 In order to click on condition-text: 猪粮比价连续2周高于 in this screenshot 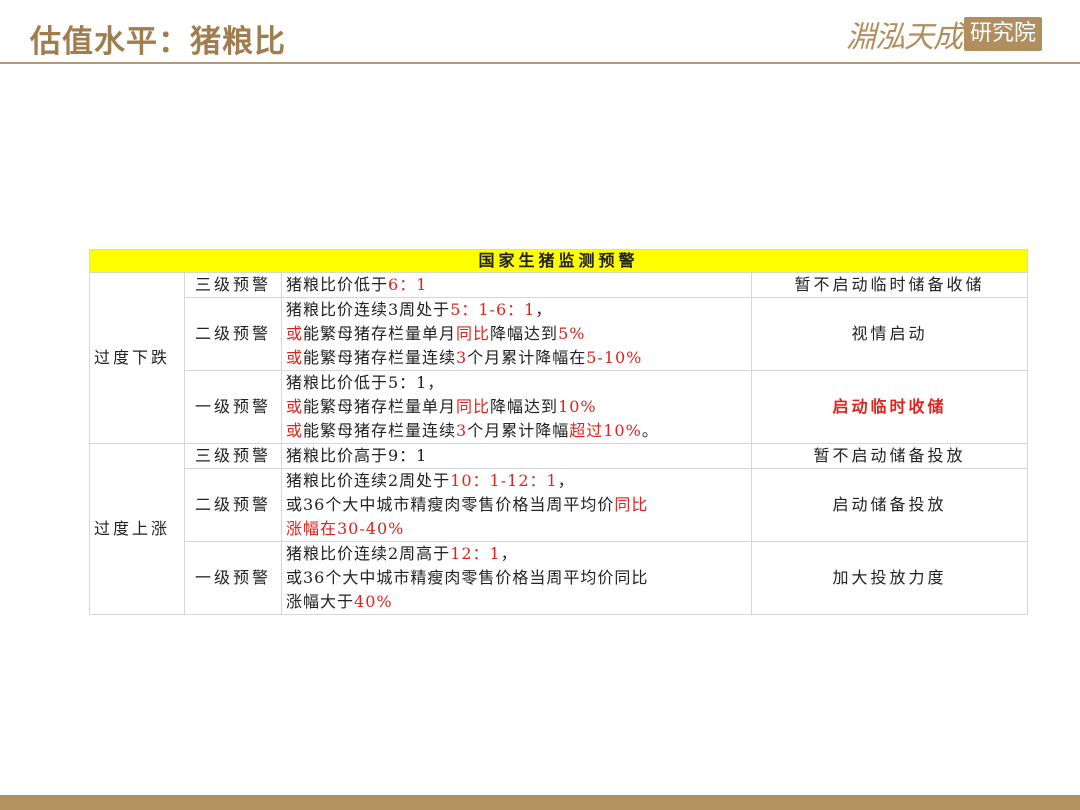, I will do `click(368, 553)`.